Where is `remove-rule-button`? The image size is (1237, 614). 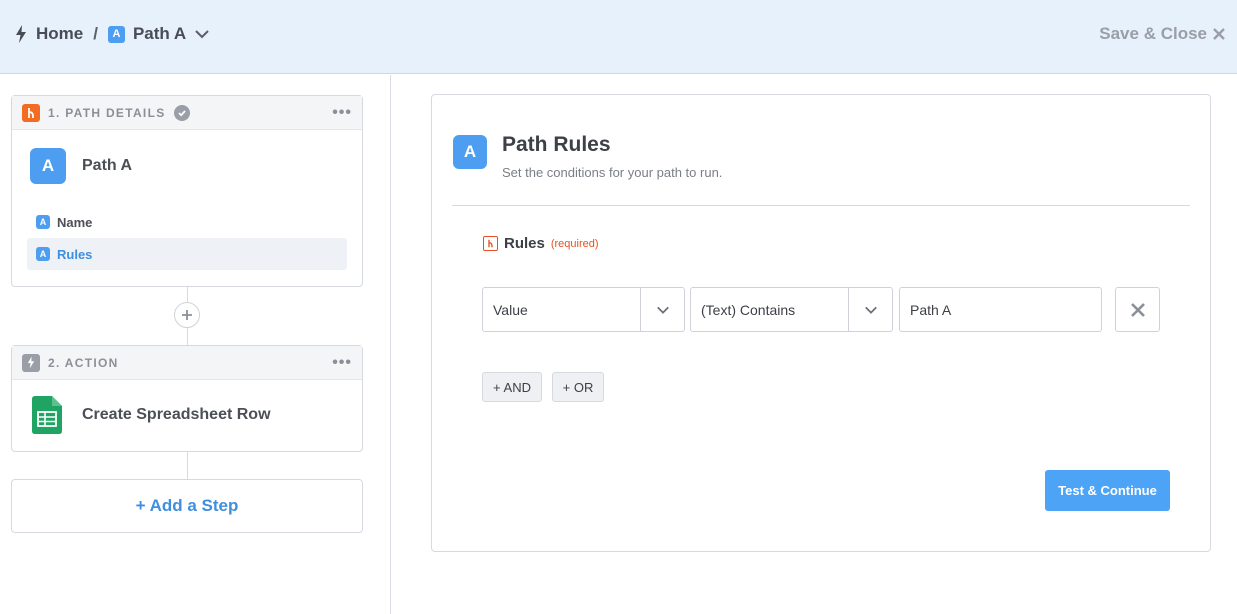 remove-rule-button is located at coordinates (1137, 309).